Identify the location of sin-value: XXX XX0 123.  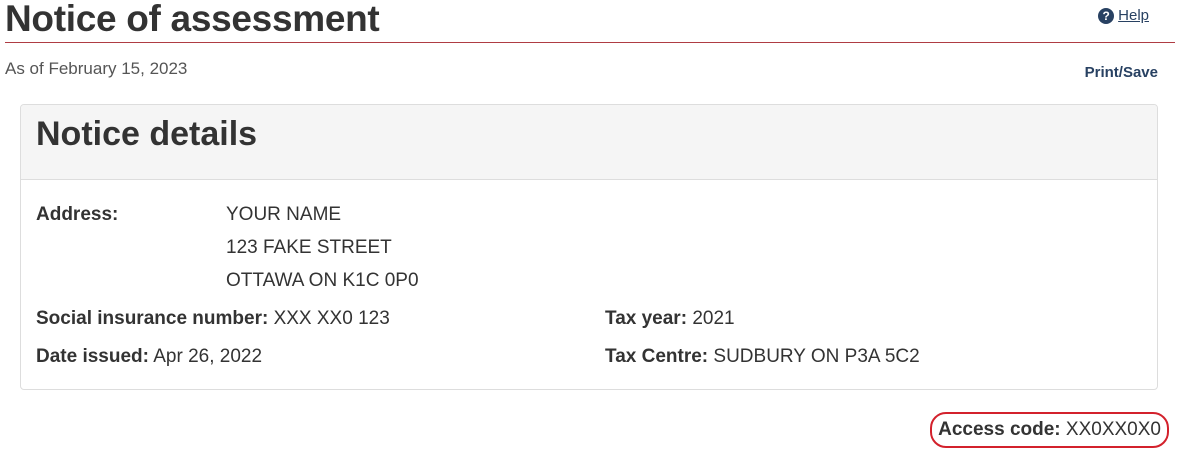
(331, 318).